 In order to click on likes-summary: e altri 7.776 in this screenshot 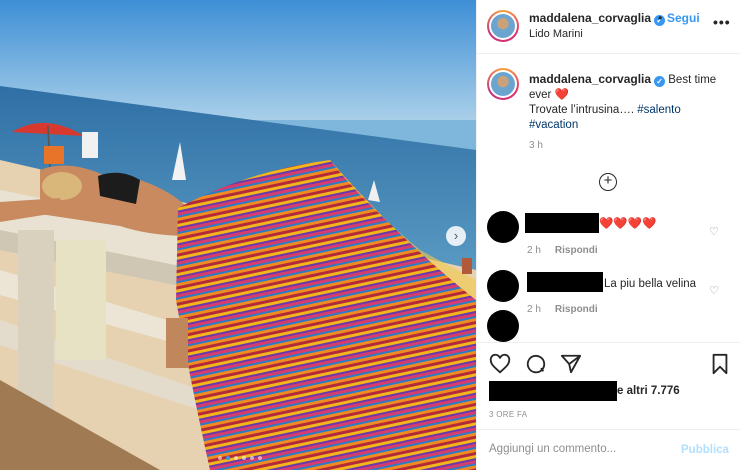, I will do `click(612, 391)`.